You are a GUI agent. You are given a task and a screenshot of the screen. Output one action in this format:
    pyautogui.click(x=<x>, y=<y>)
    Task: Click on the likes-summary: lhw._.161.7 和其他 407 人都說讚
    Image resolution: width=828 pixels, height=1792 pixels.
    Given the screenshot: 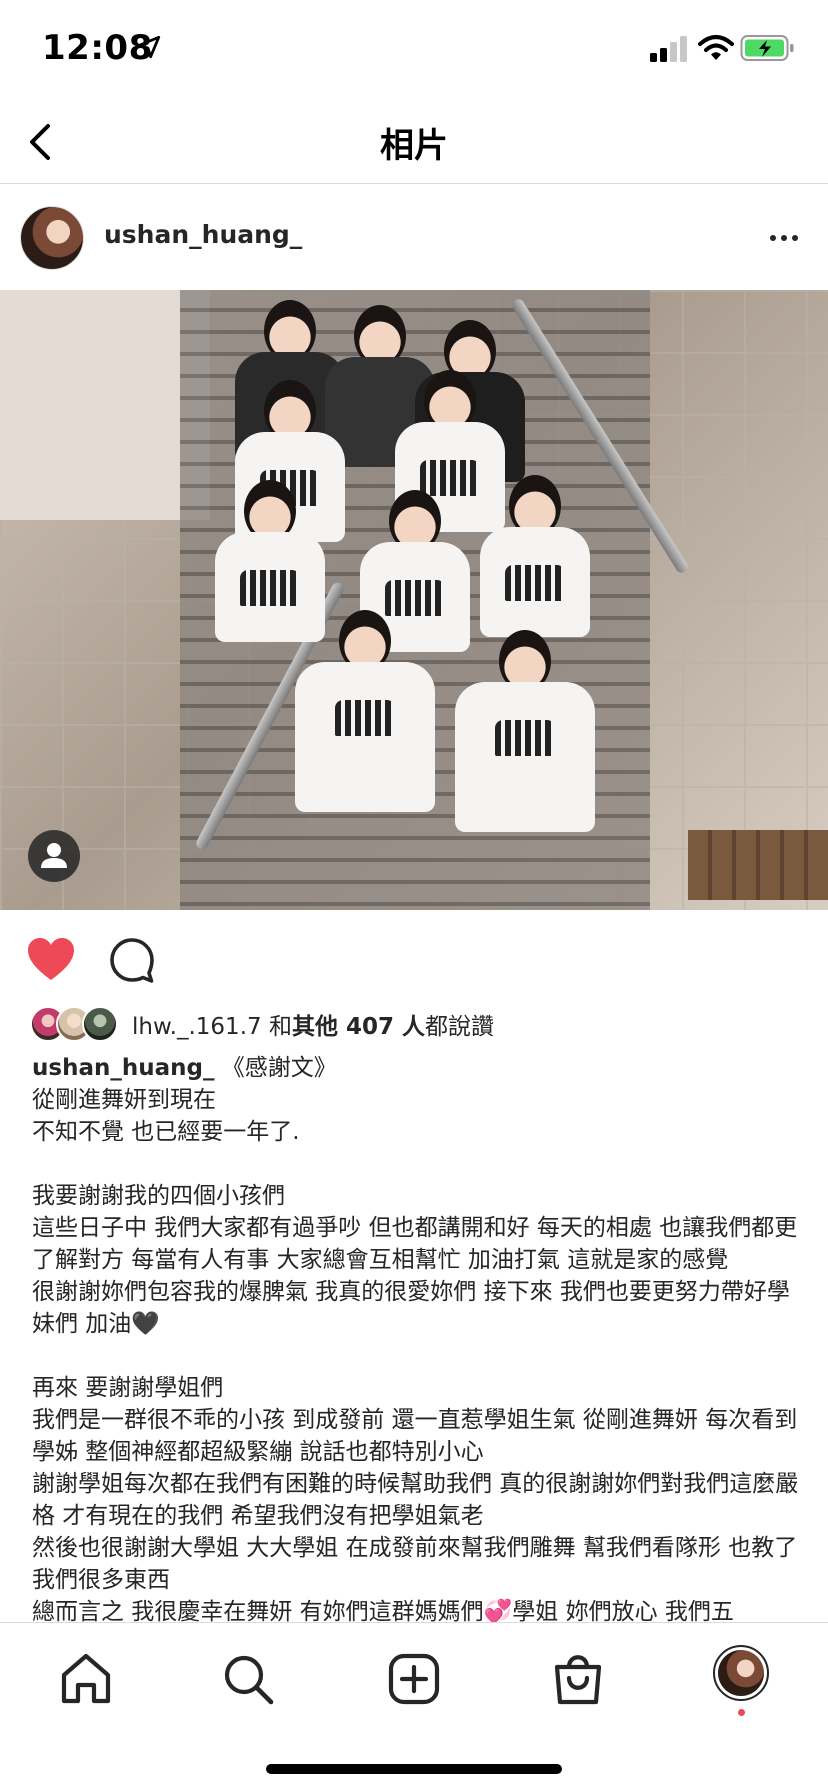 What is the action you would take?
    pyautogui.click(x=313, y=1027)
    